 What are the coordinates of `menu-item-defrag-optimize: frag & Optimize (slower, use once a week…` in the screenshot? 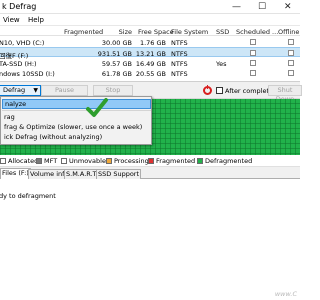 It's located at (76, 127).